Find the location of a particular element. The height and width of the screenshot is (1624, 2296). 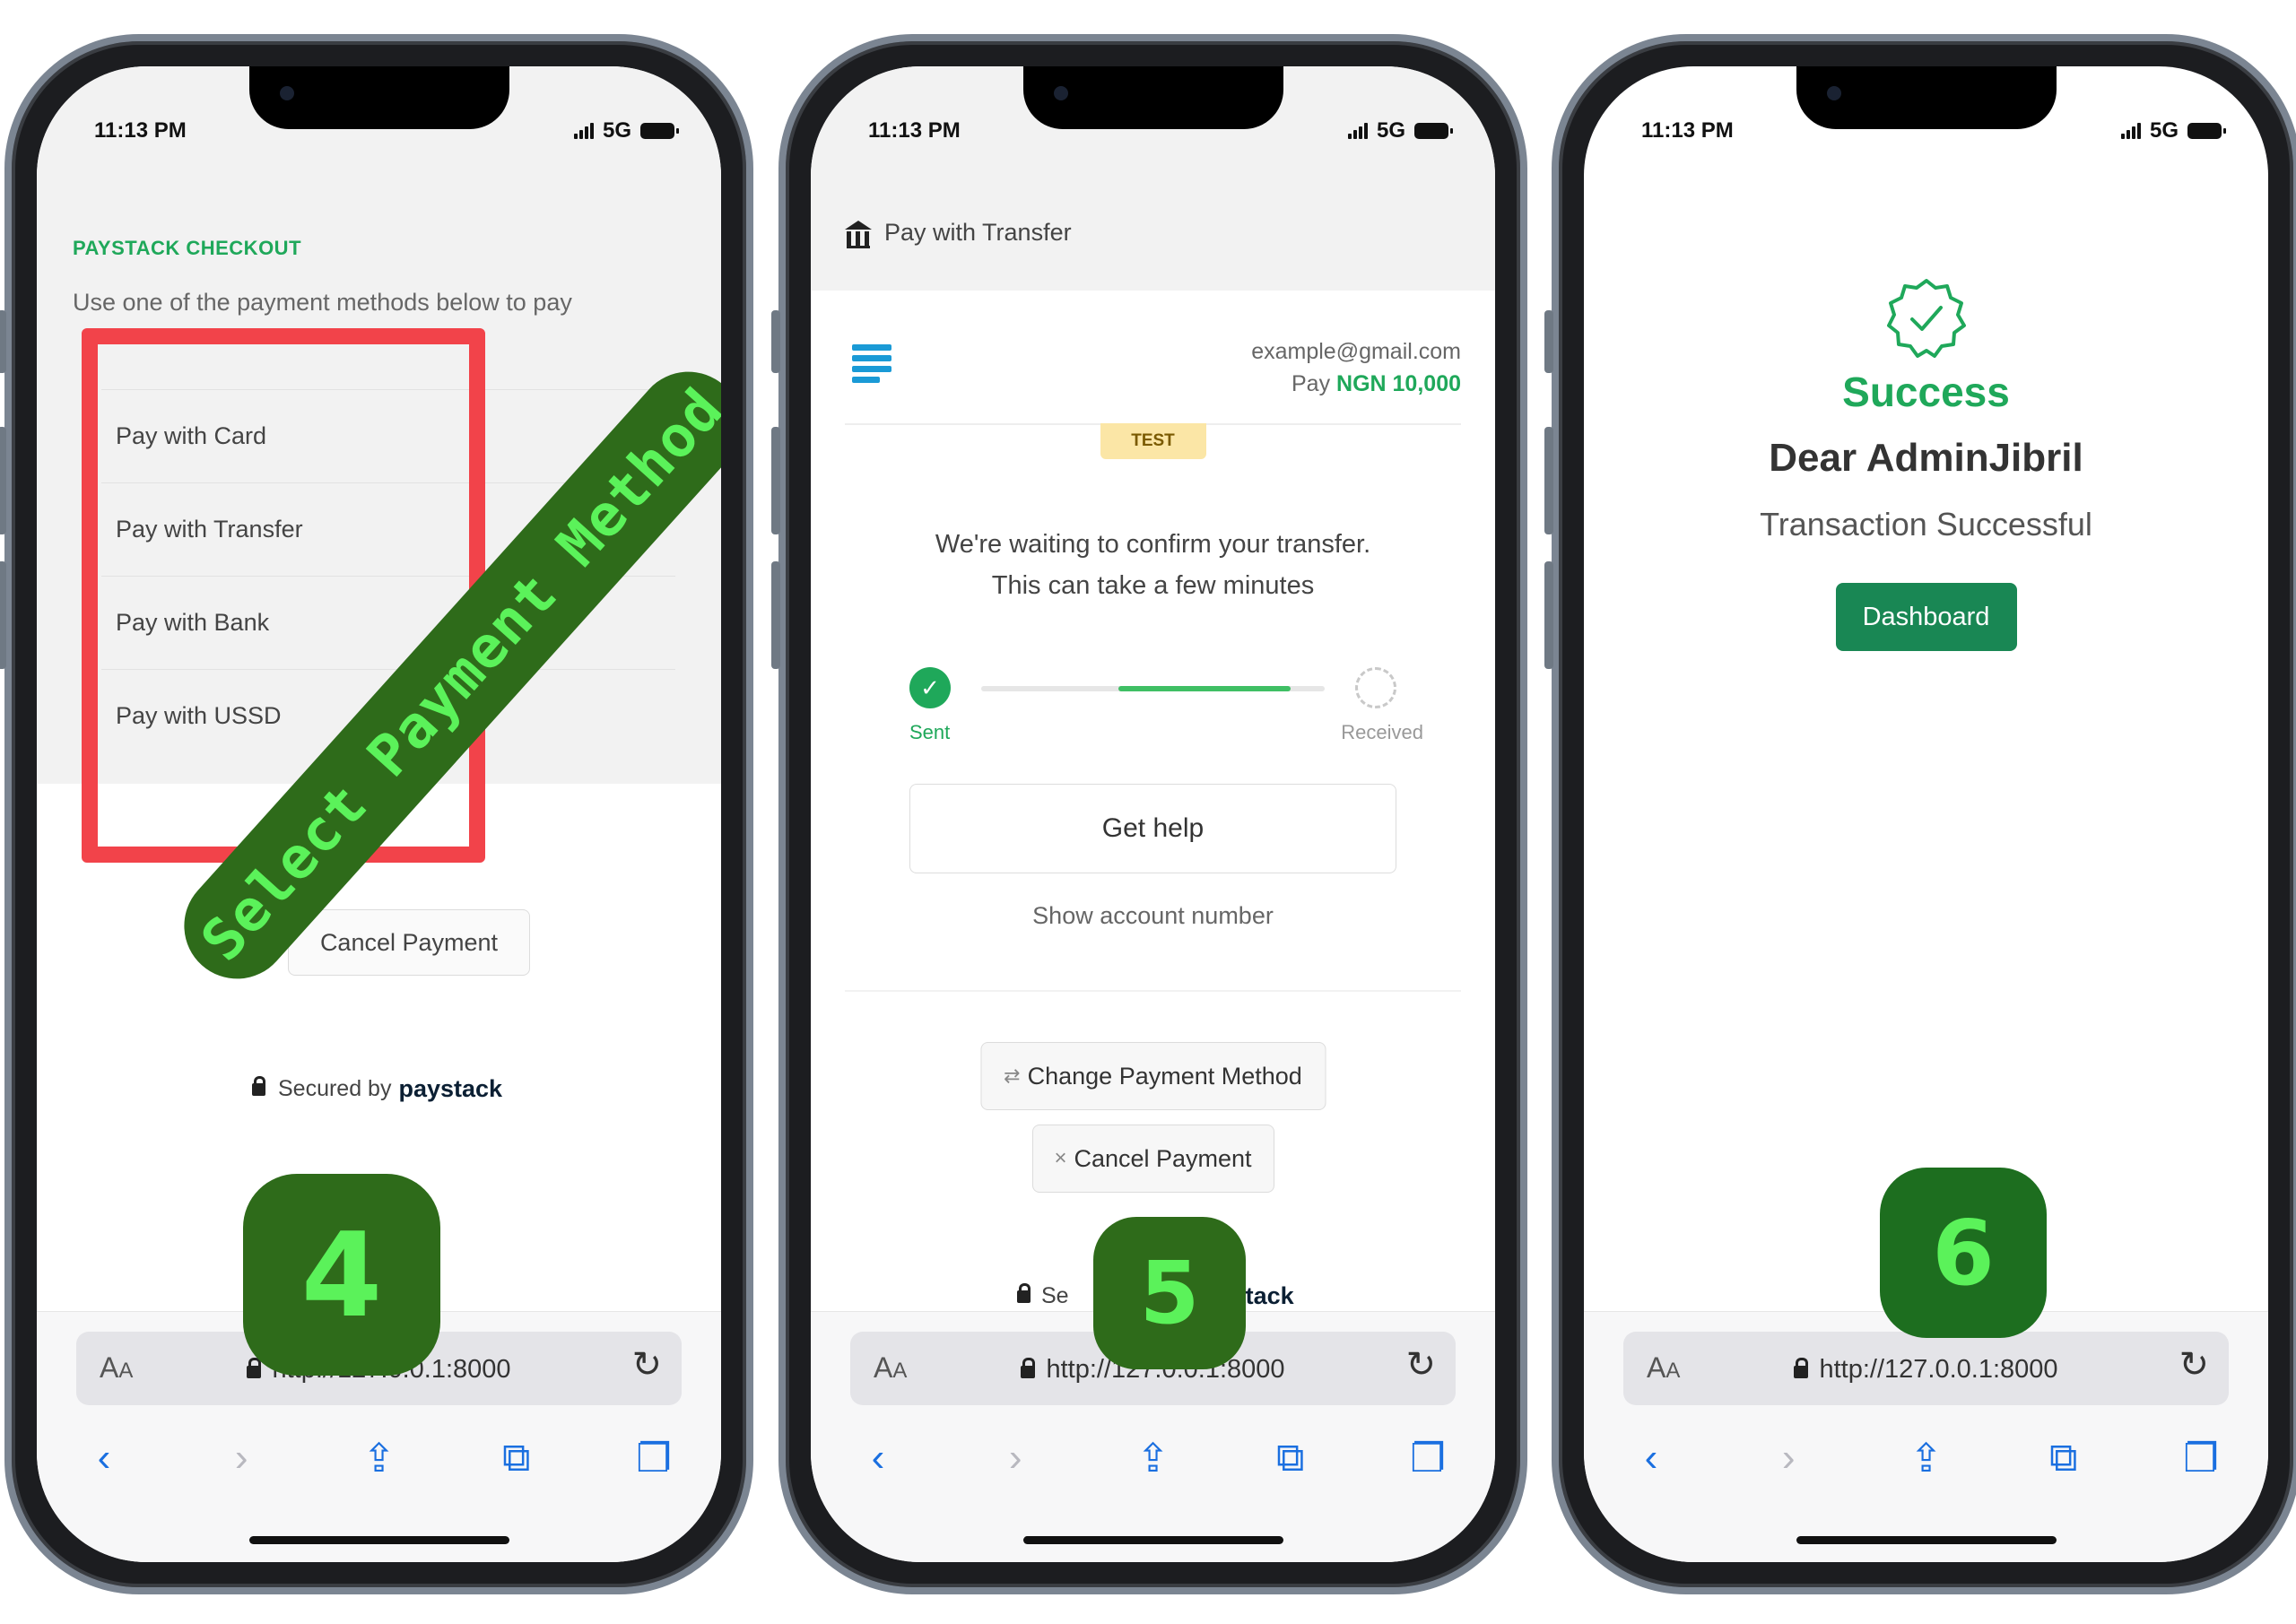

close-icon: × is located at coordinates (1060, 1158).